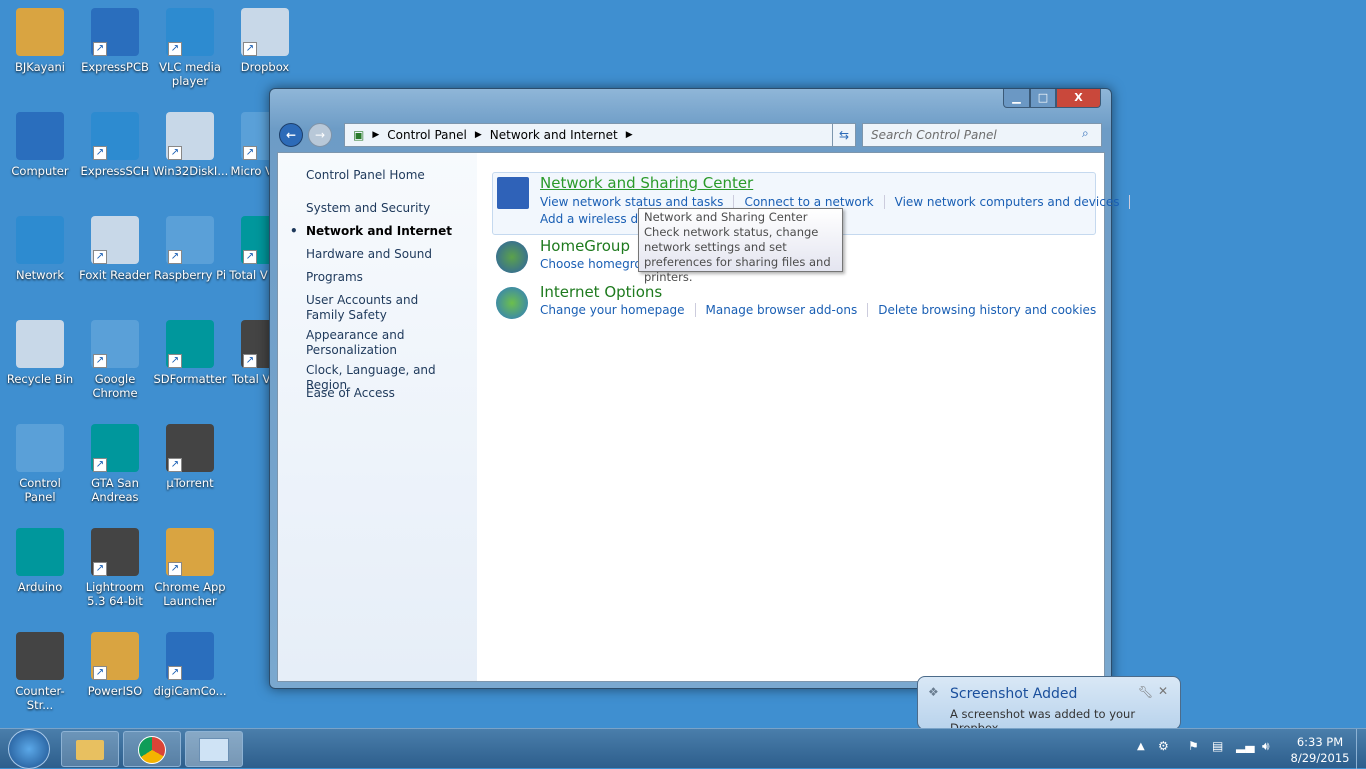 Image resolution: width=1366 pixels, height=769 pixels. What do you see at coordinates (152, 749) in the screenshot?
I see `taskbar-chrome` at bounding box center [152, 749].